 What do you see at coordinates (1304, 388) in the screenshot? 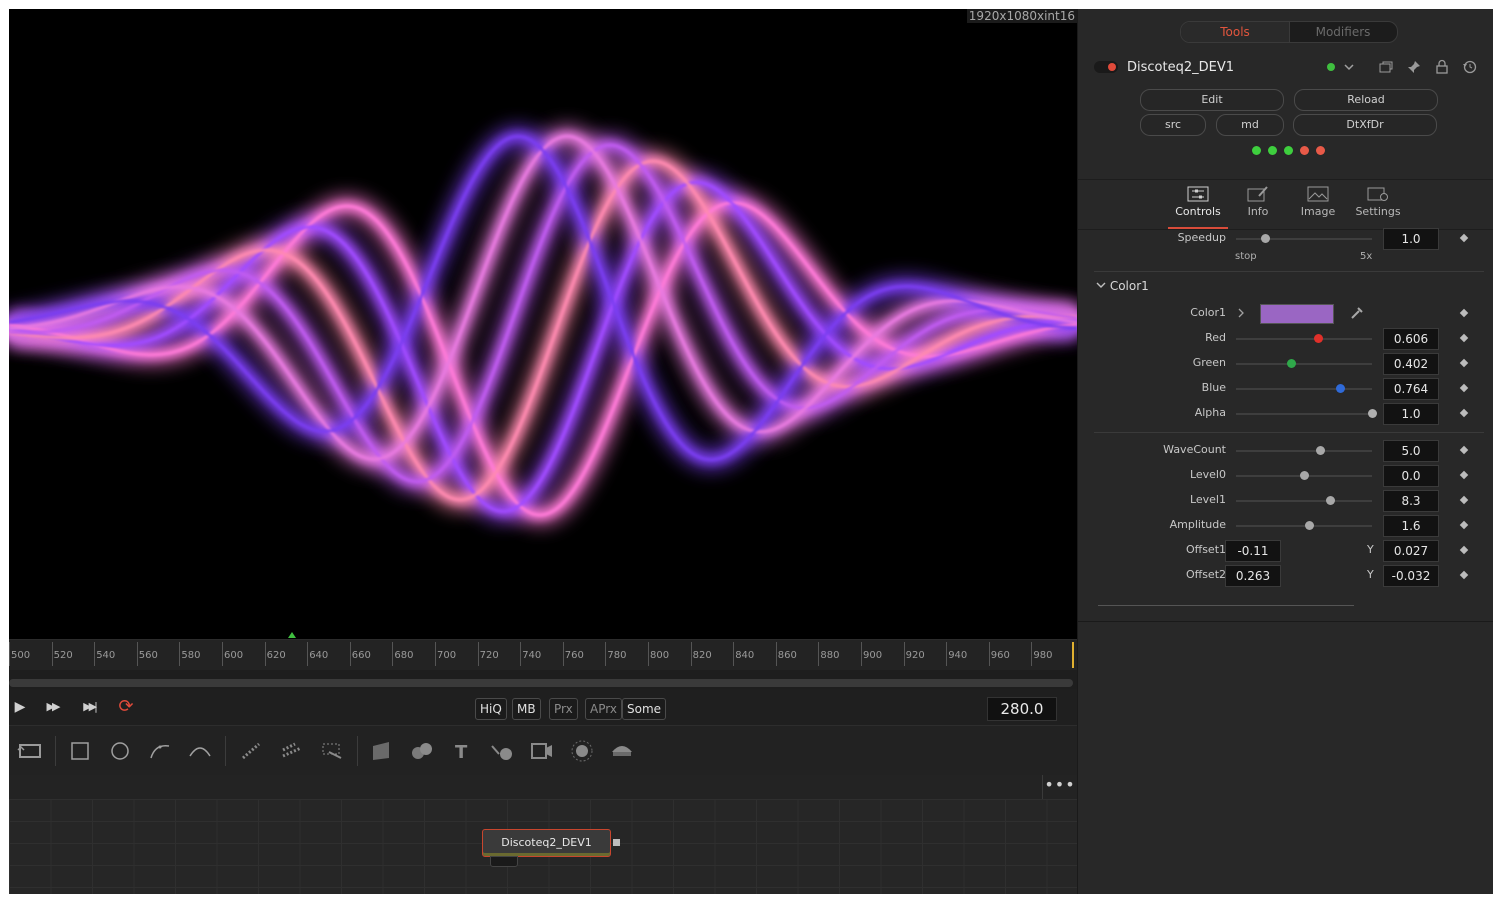
I see `blue-slider` at bounding box center [1304, 388].